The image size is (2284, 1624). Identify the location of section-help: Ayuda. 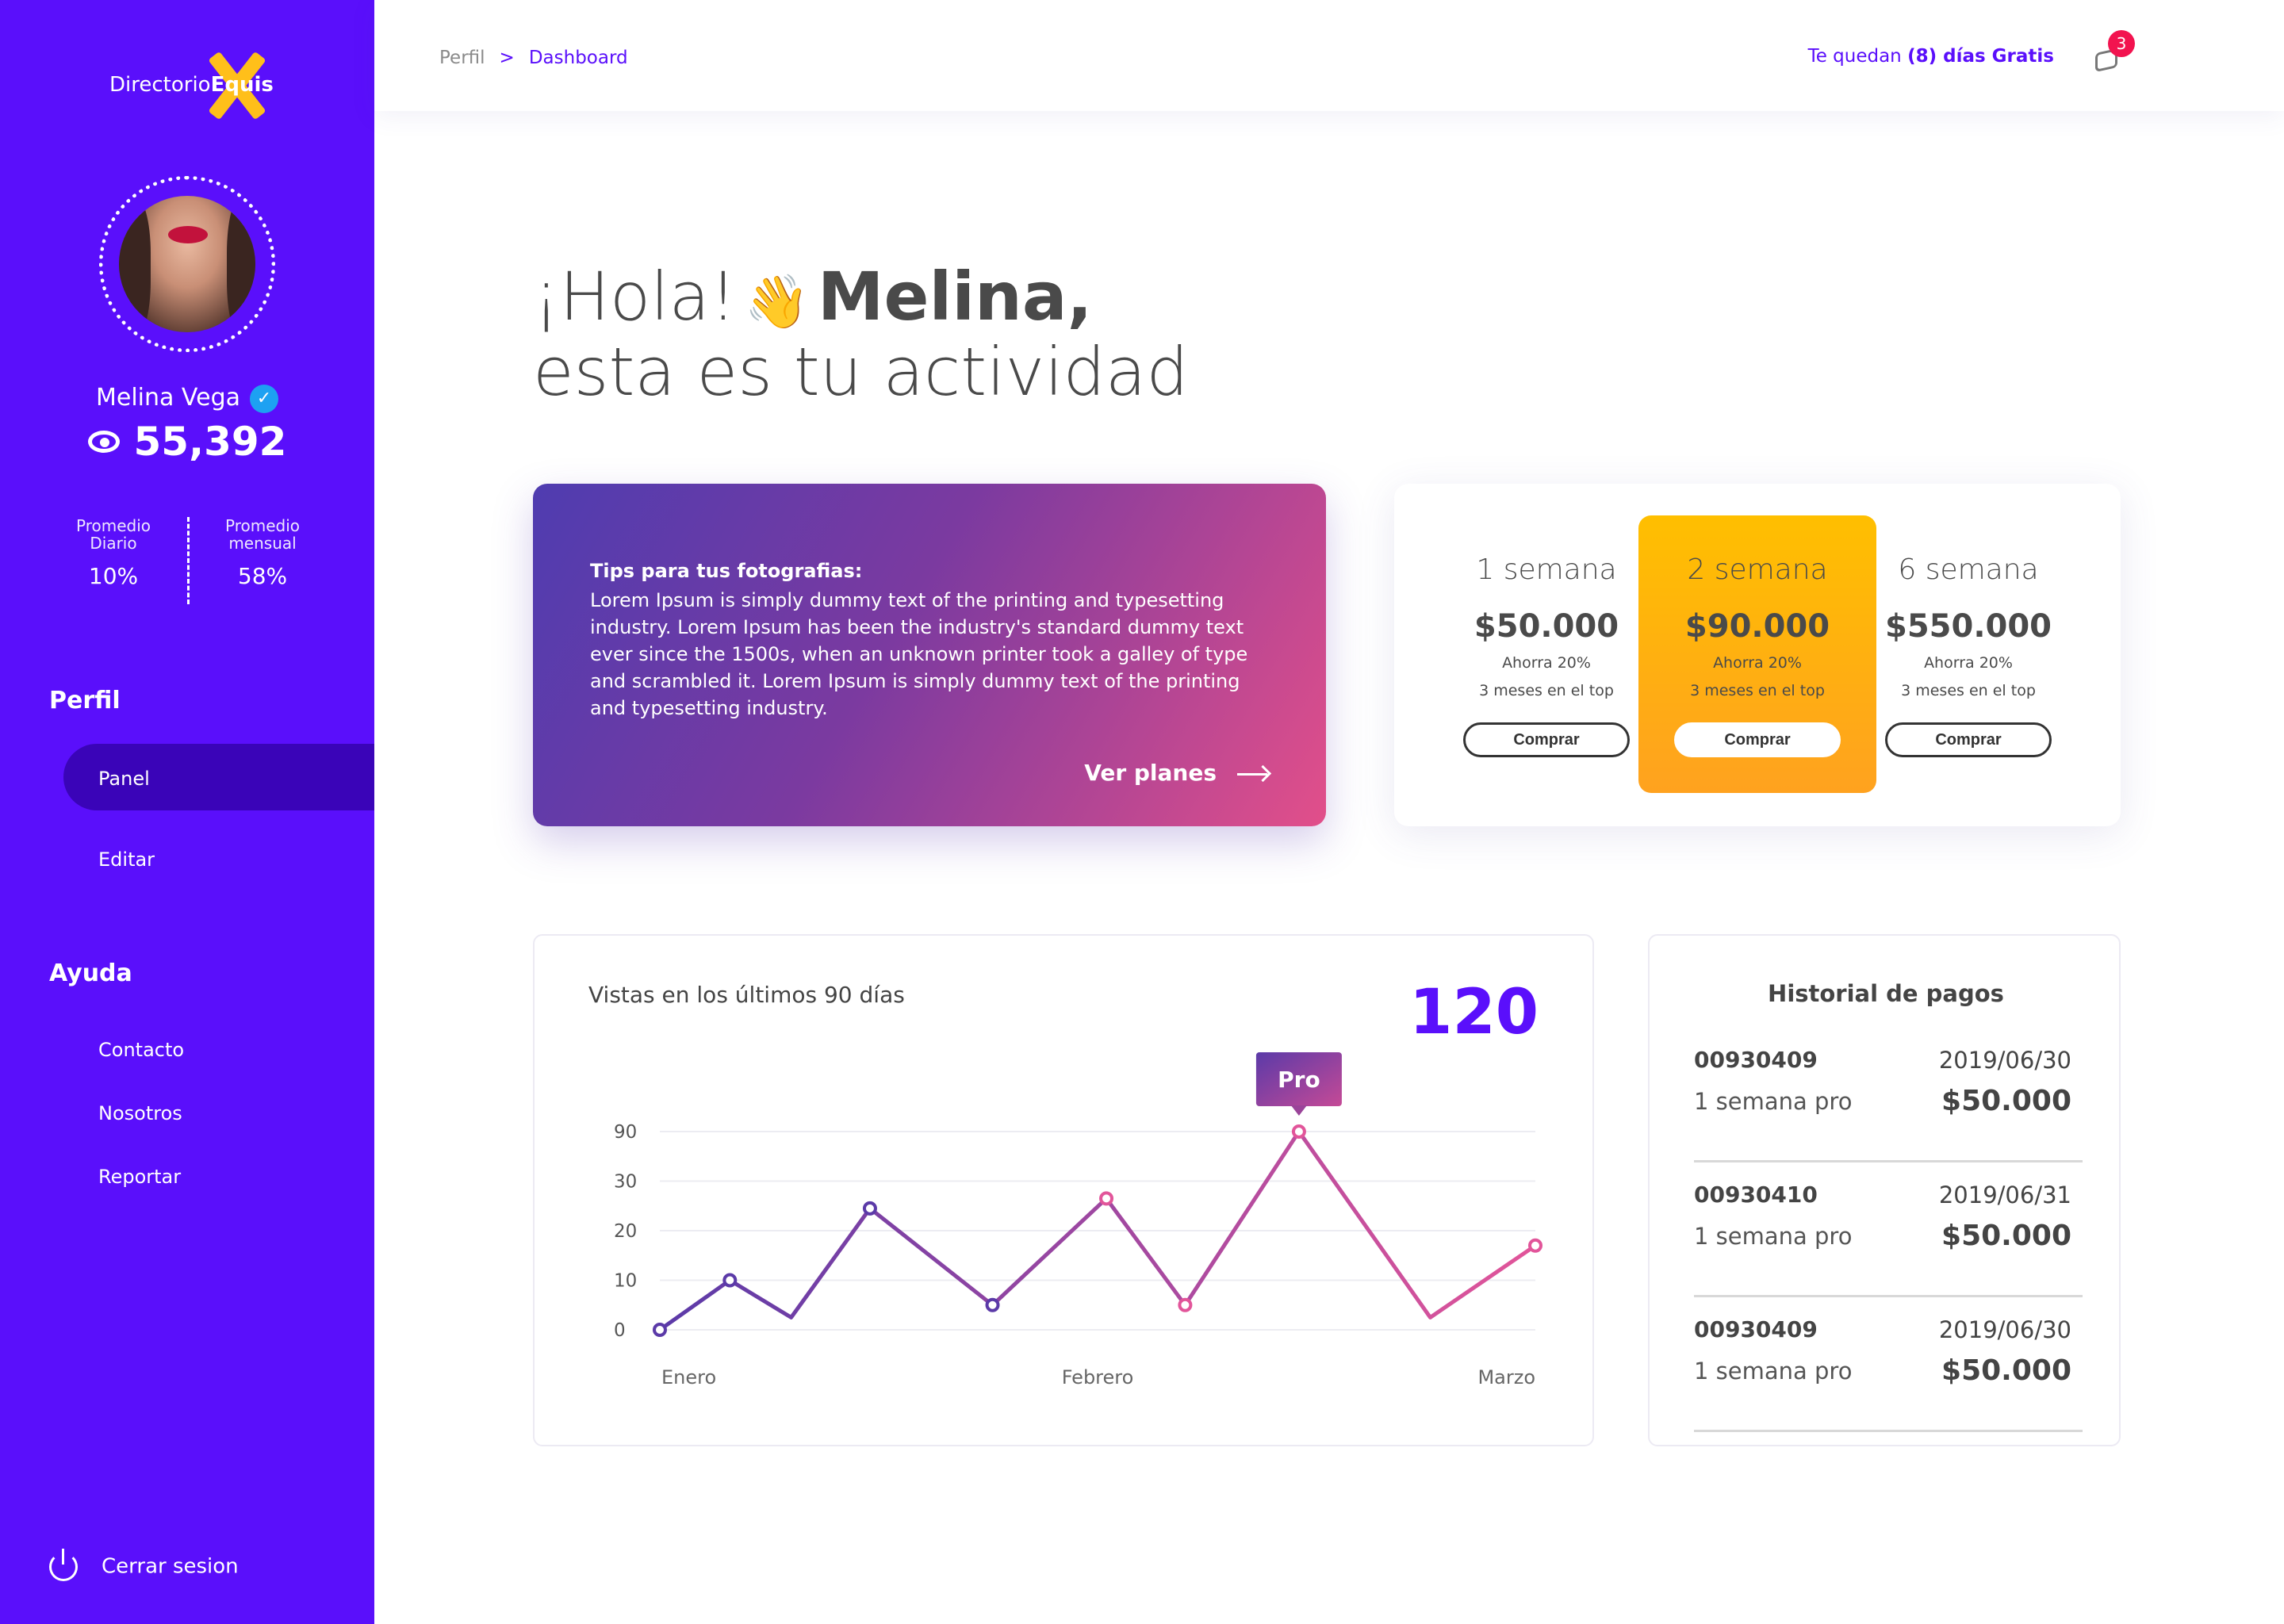
(90, 973).